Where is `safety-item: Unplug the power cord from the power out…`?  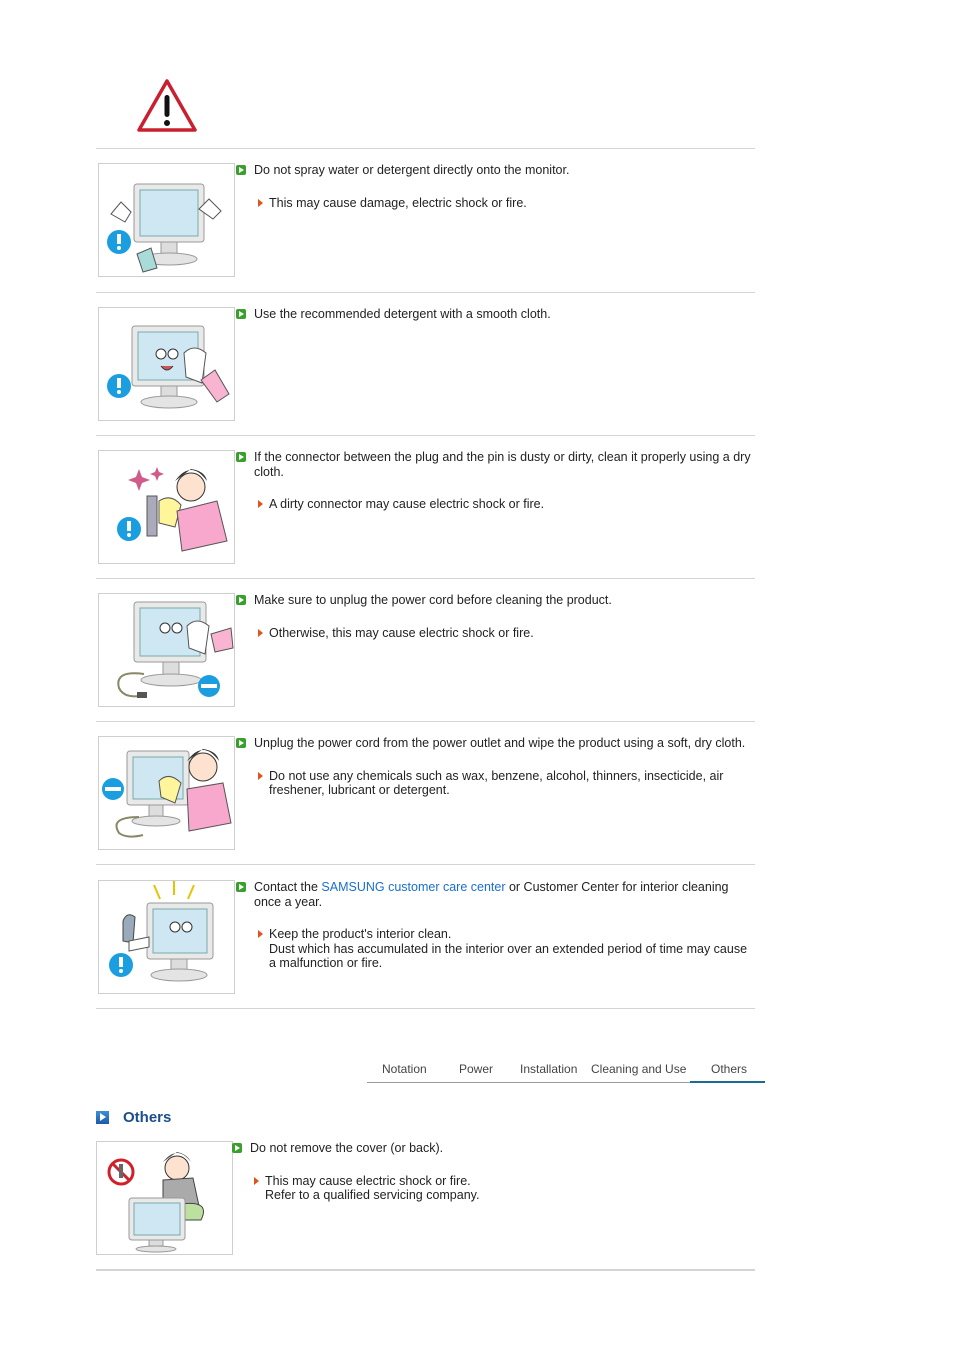 safety-item: Unplug the power cord from the power out… is located at coordinates (425, 793).